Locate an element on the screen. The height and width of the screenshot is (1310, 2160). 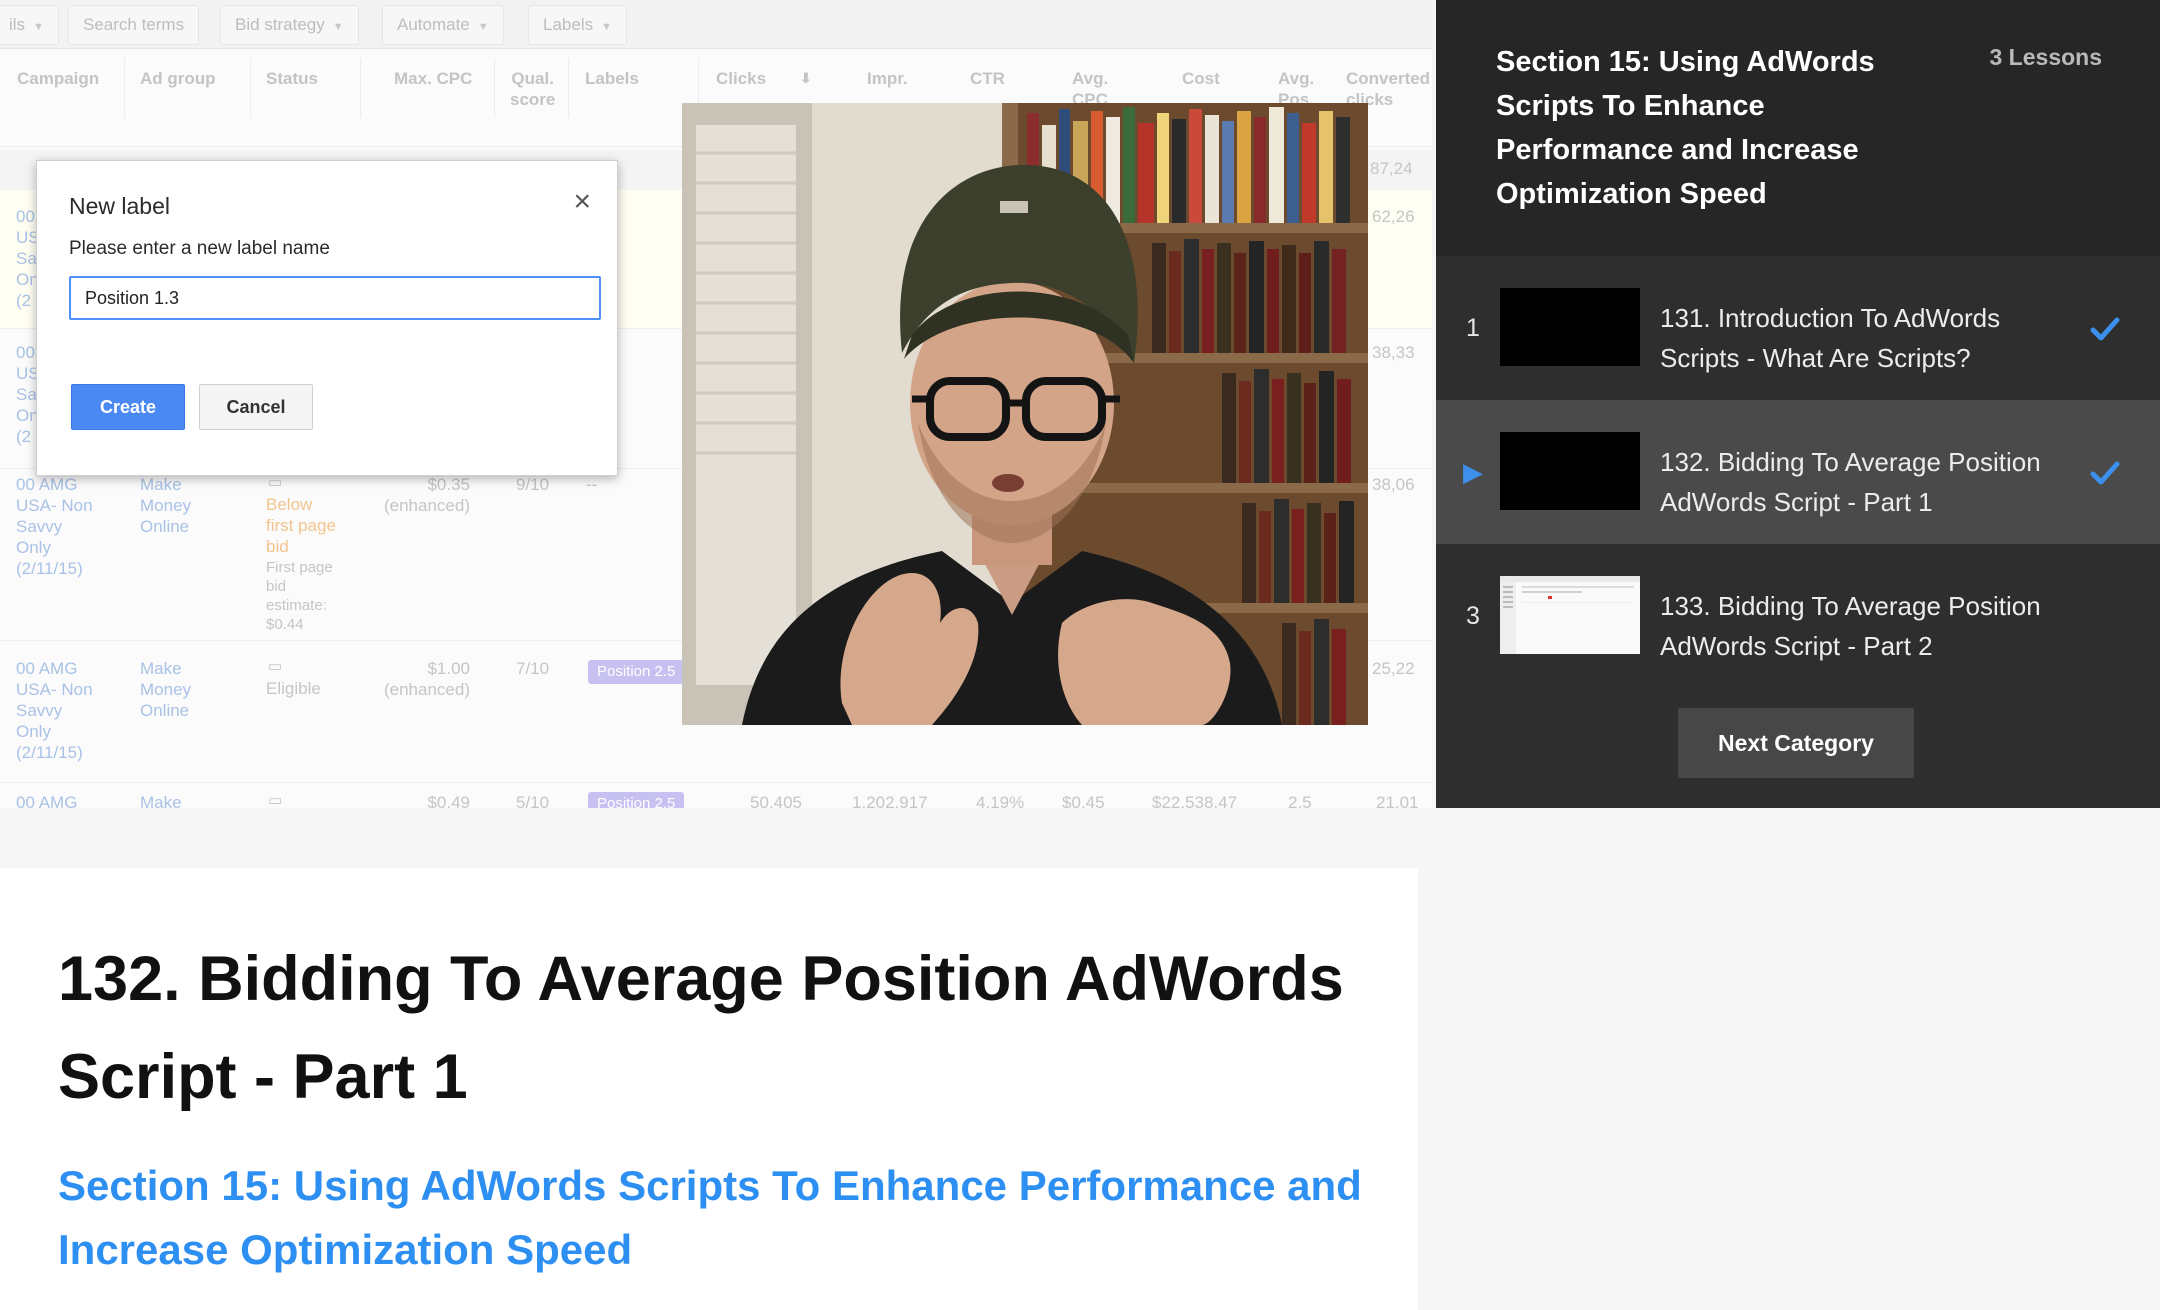
row3-clicks: 50,405 is located at coordinates (776, 800).